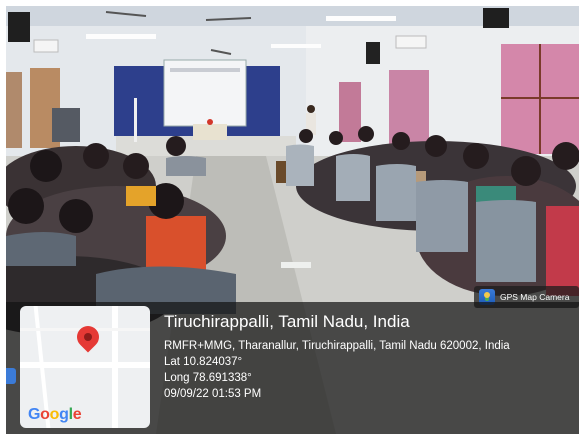 This screenshot has width=585, height=440. What do you see at coordinates (55, 414) in the screenshot?
I see `google-logo: Google` at bounding box center [55, 414].